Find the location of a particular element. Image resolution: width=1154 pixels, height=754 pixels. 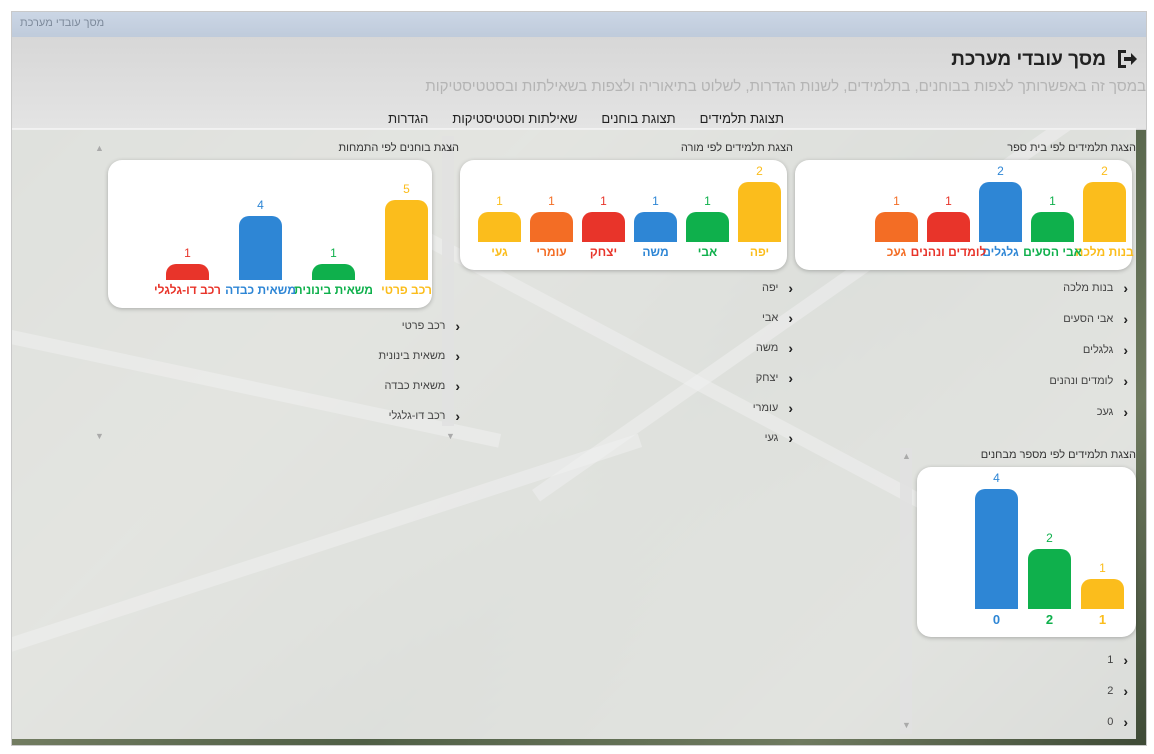

list-item: ‹ אבי הסעים is located at coordinates (1095, 319).